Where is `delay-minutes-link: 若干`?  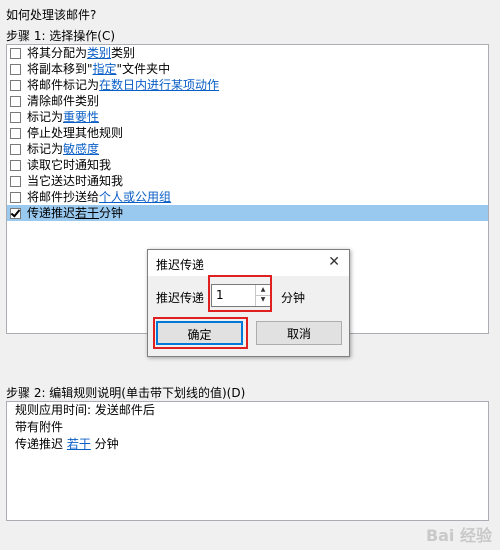
delay-minutes-link: 若干 is located at coordinates (79, 444).